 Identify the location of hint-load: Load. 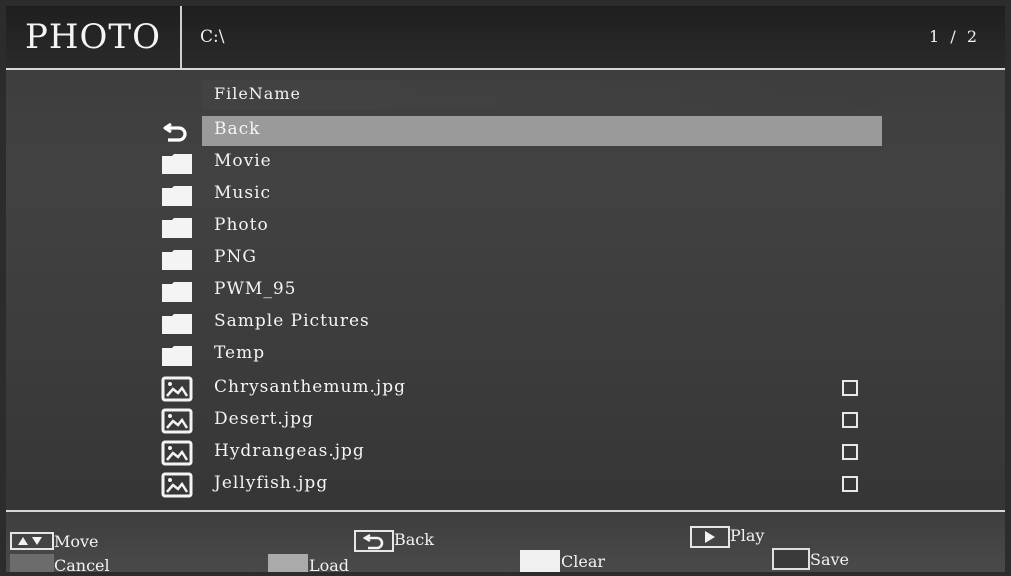
(329, 564).